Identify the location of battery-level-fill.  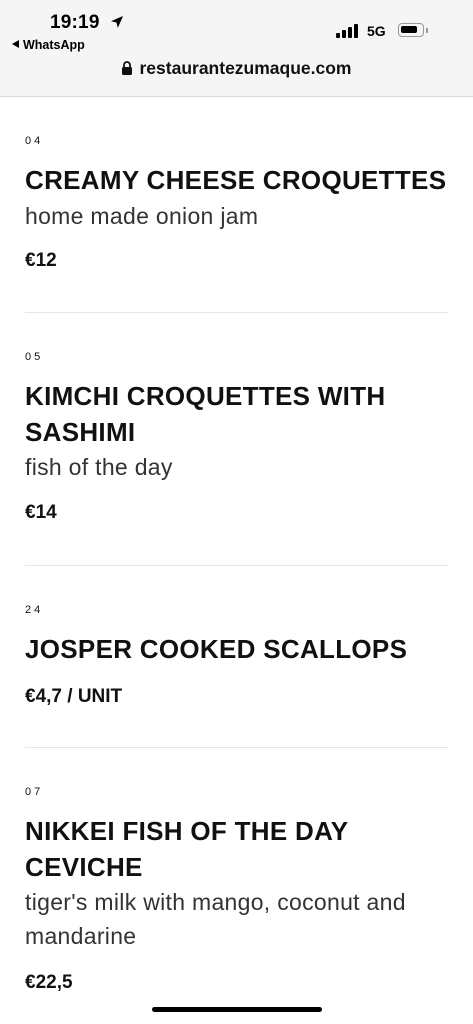
(409, 29).